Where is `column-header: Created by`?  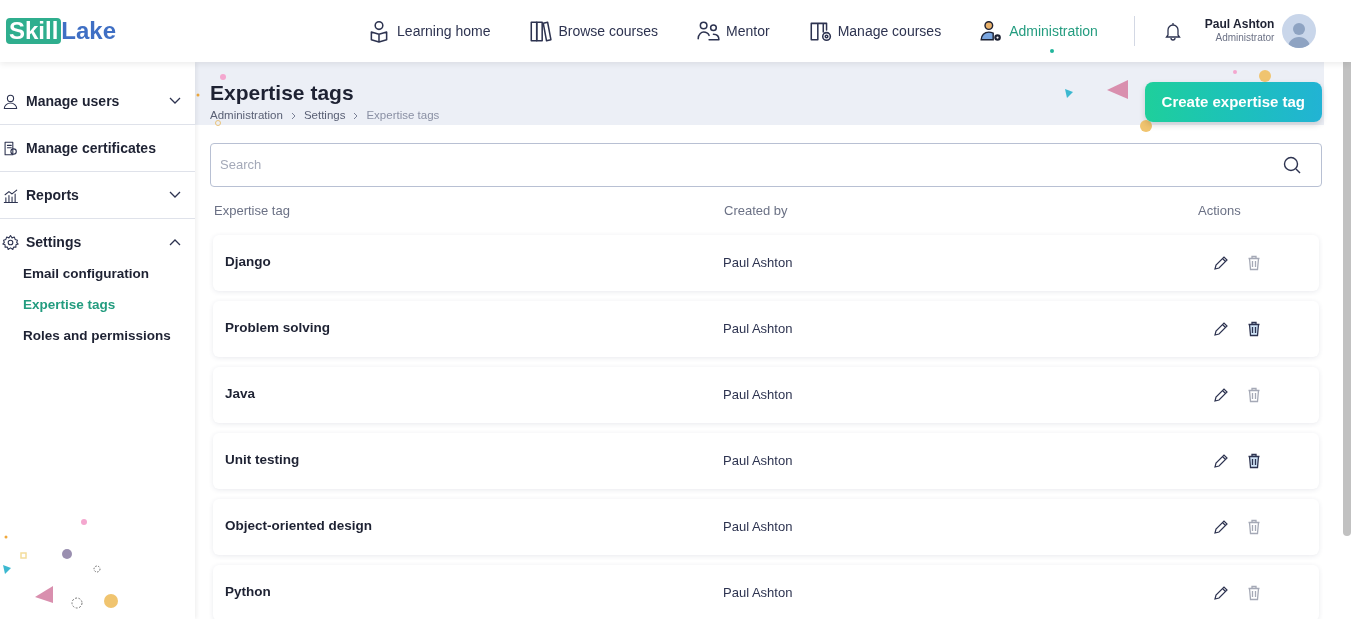 column-header: Created by is located at coordinates (756, 210).